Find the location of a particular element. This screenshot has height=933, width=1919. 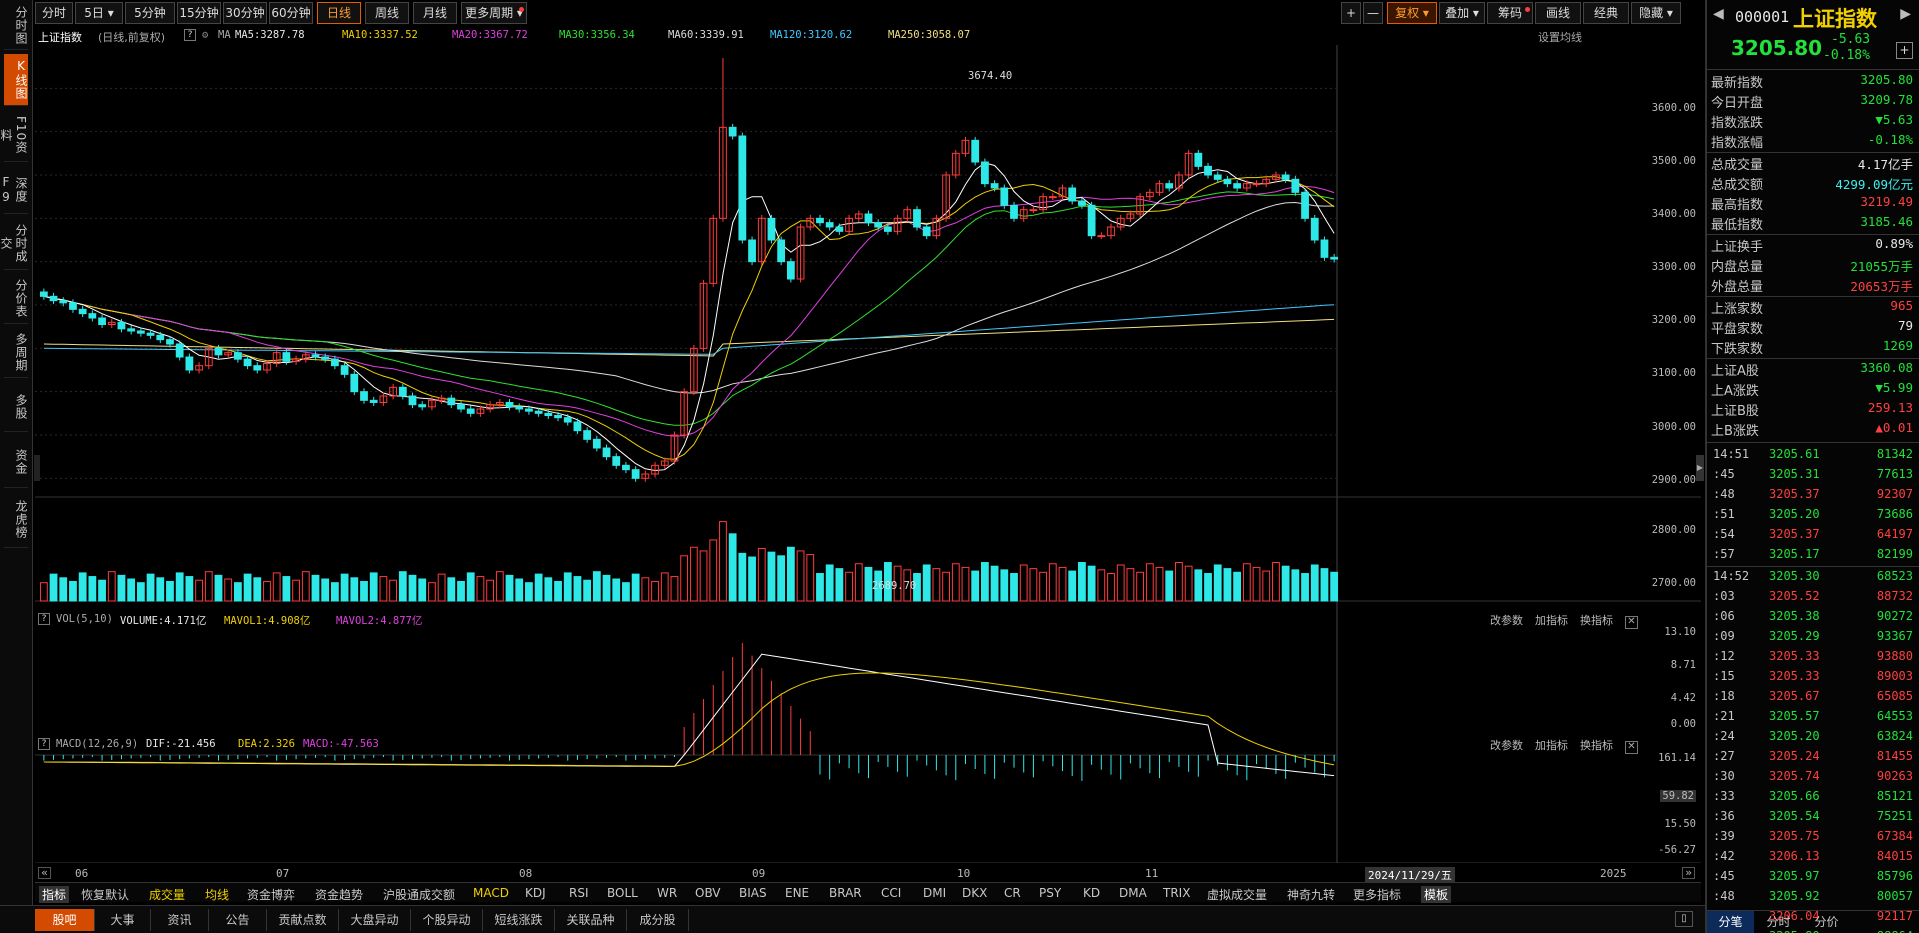

tab-kline: K线图 is located at coordinates (16, 80).